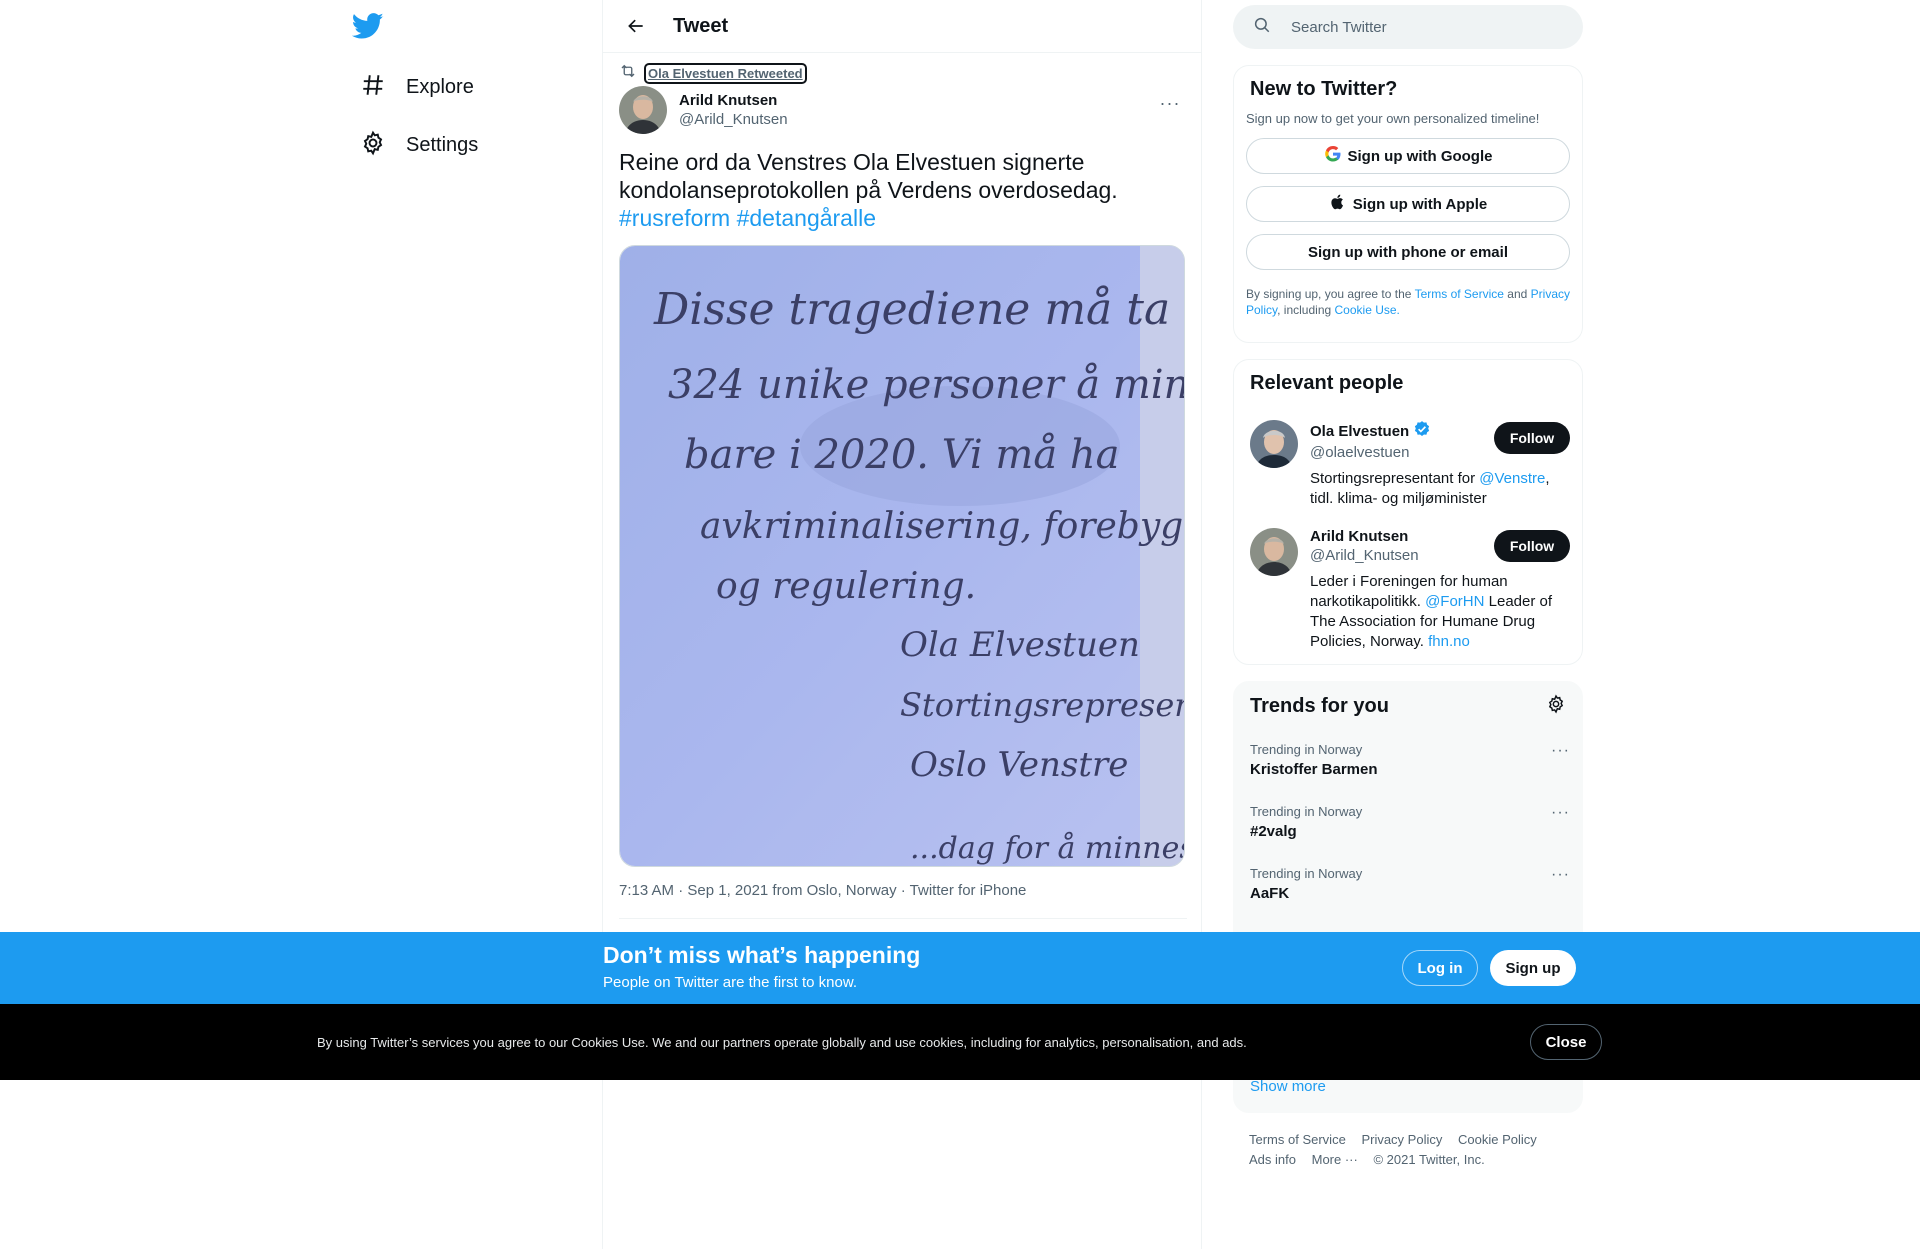 The height and width of the screenshot is (1249, 1920). Describe the element at coordinates (1341, 204) in the screenshot. I see `apple-icon` at that location.